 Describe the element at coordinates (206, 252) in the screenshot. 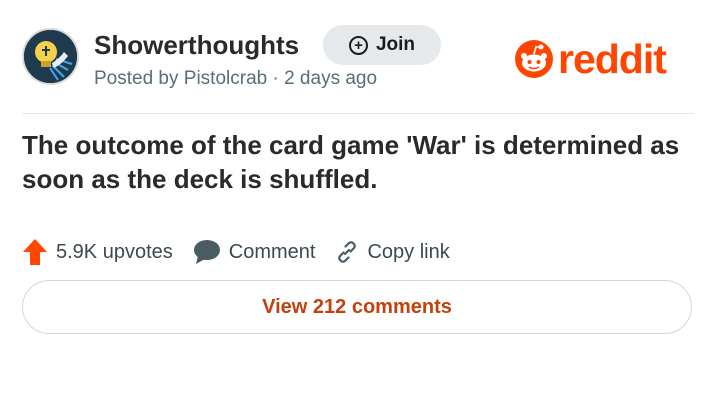

I see `speech-bubble-icon` at that location.